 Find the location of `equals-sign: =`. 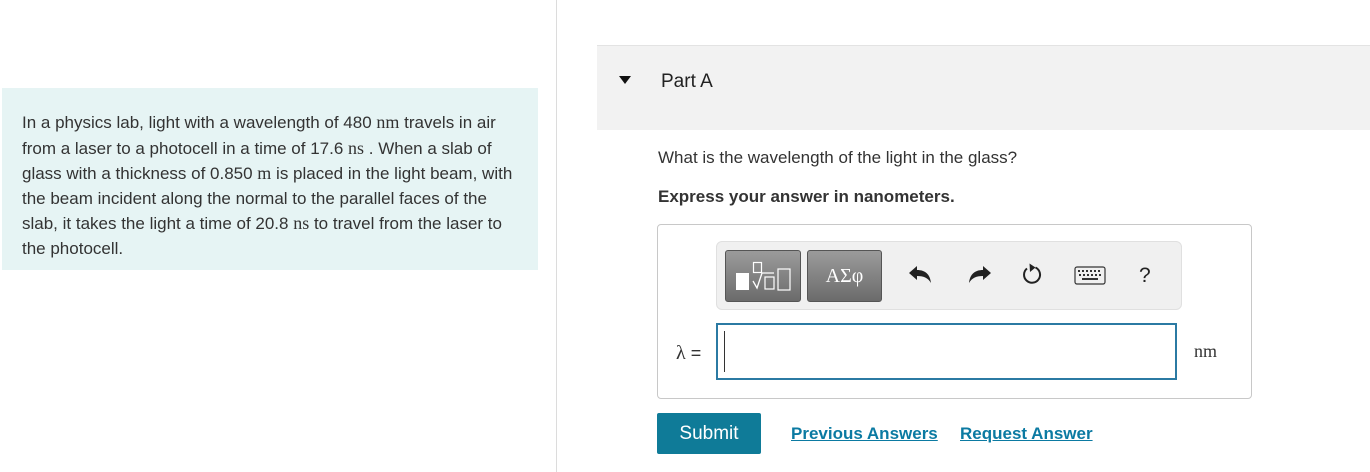

equals-sign: = is located at coordinates (696, 353).